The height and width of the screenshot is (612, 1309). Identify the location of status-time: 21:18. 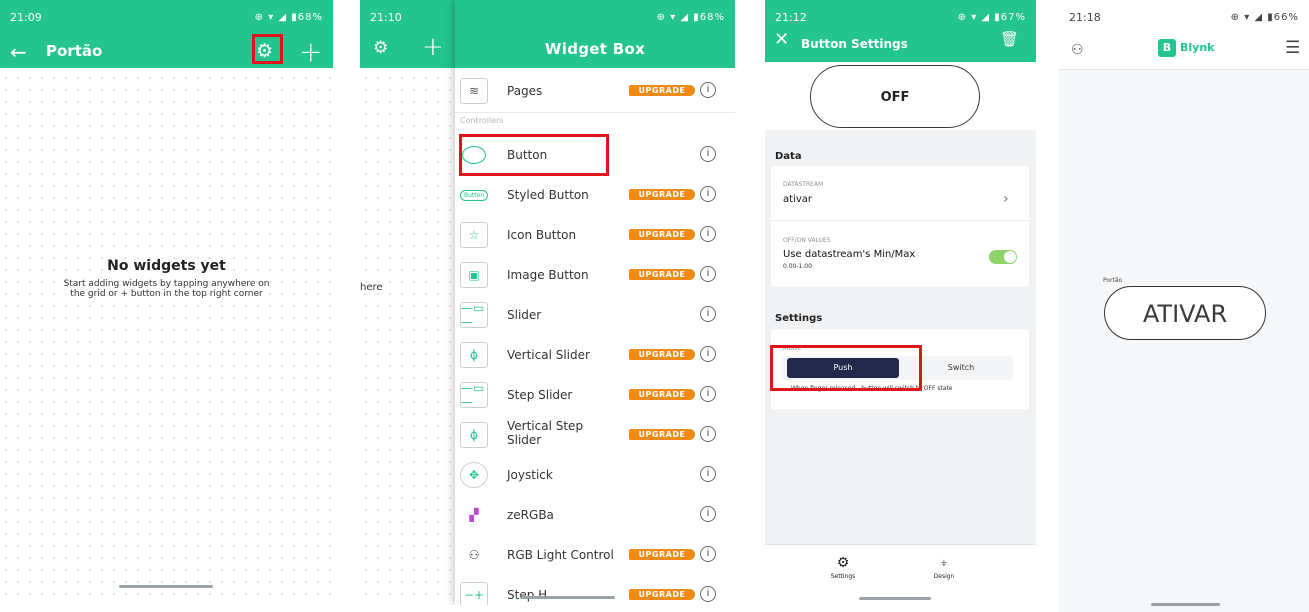
(1085, 17).